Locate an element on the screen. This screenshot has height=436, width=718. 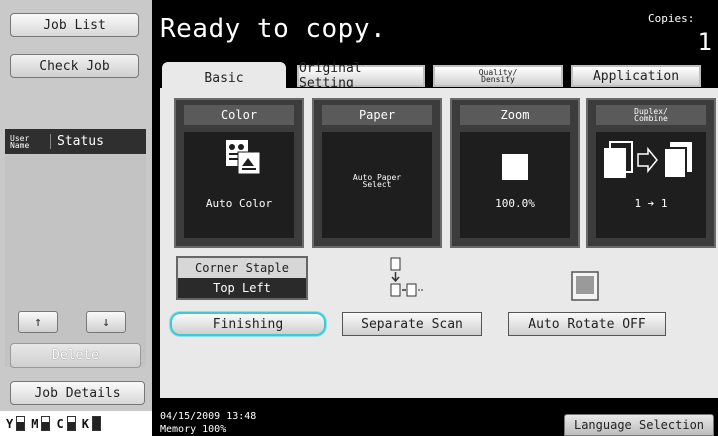
staple-position: Top Left is located at coordinates (242, 288).